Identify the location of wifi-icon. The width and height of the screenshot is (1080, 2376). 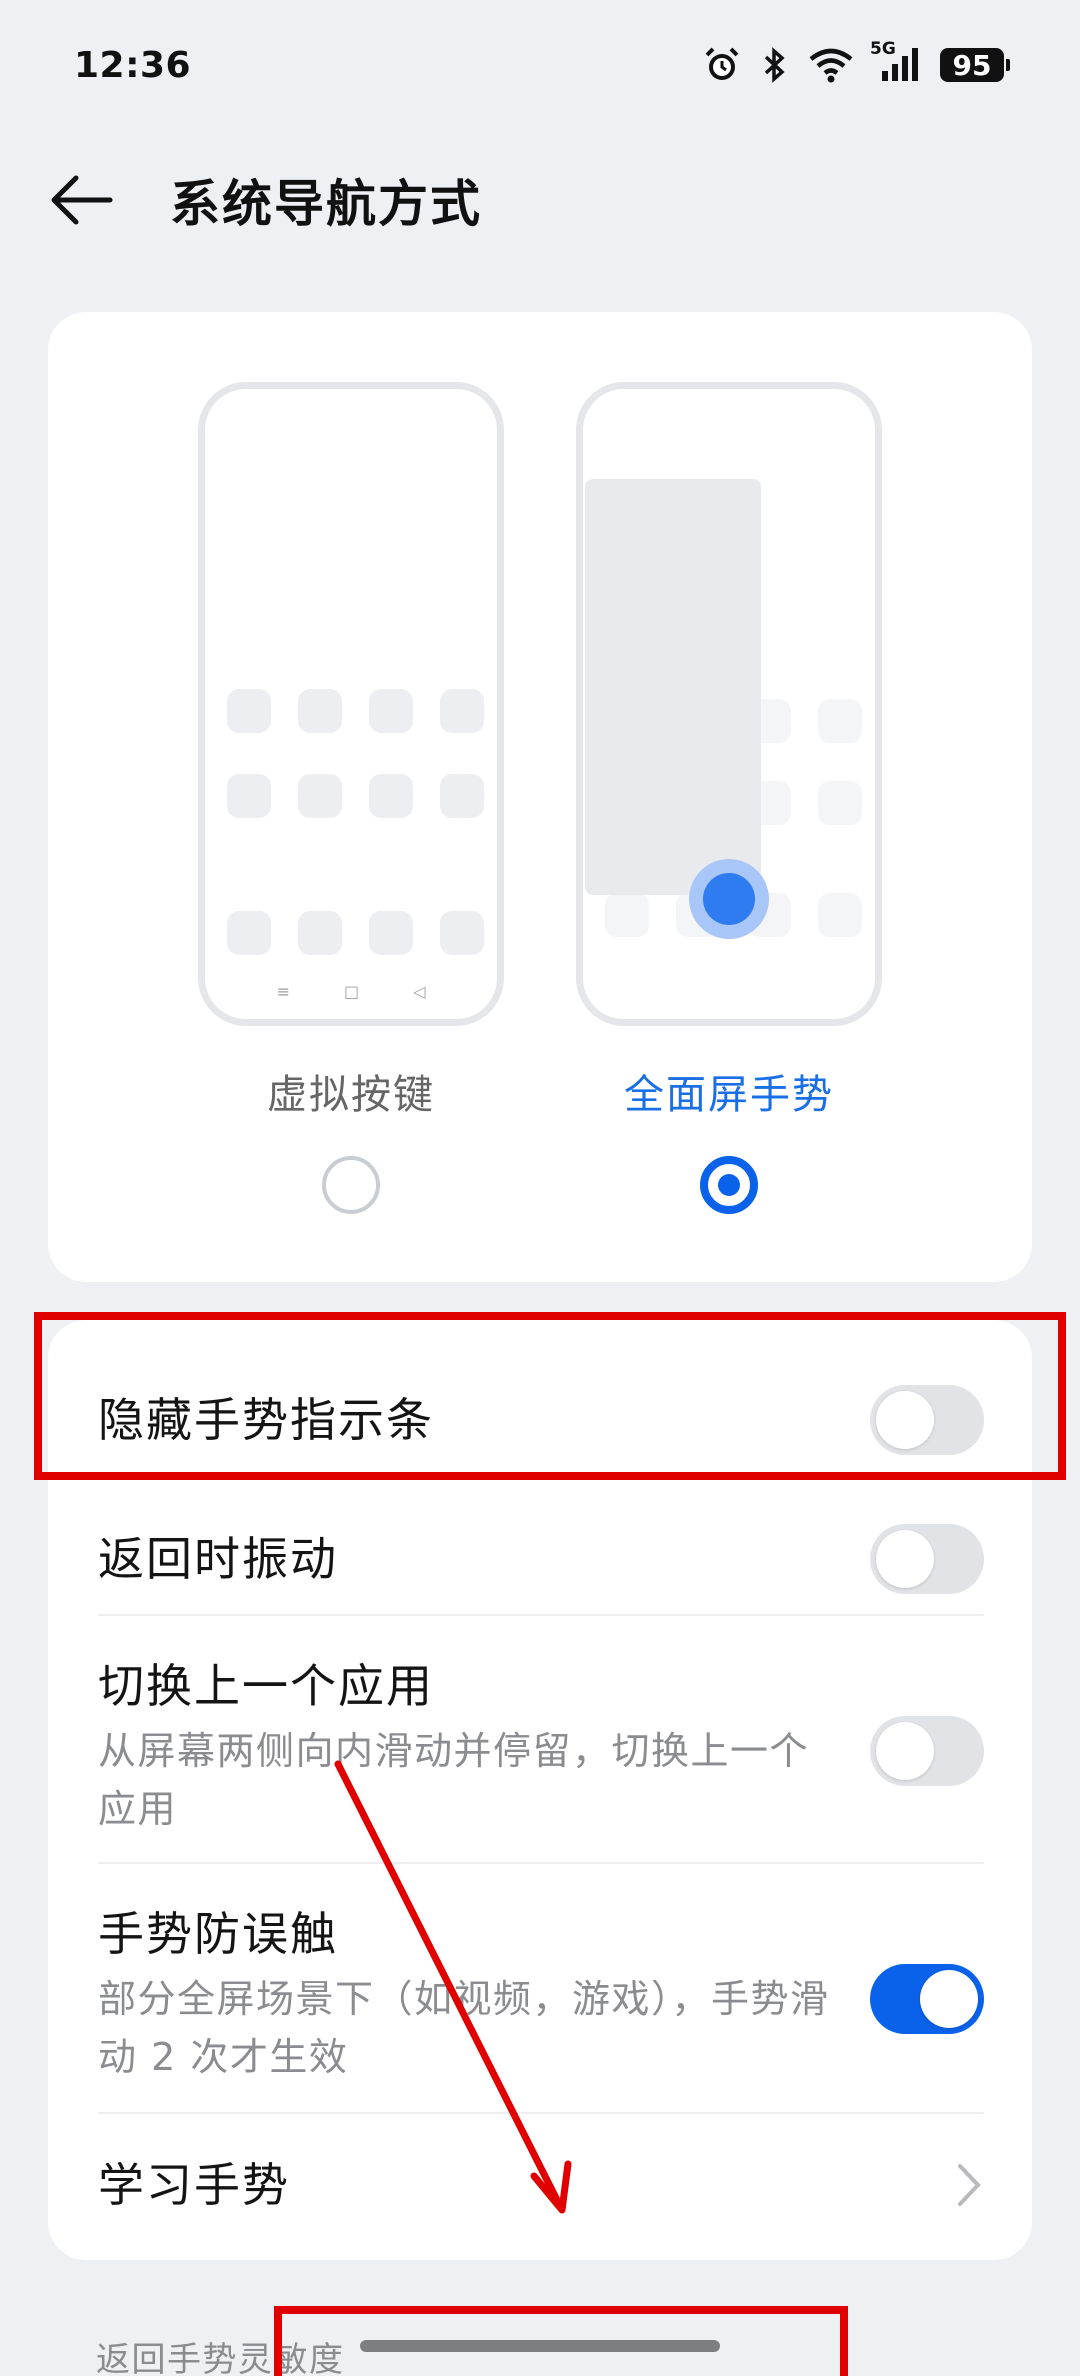
(831, 65).